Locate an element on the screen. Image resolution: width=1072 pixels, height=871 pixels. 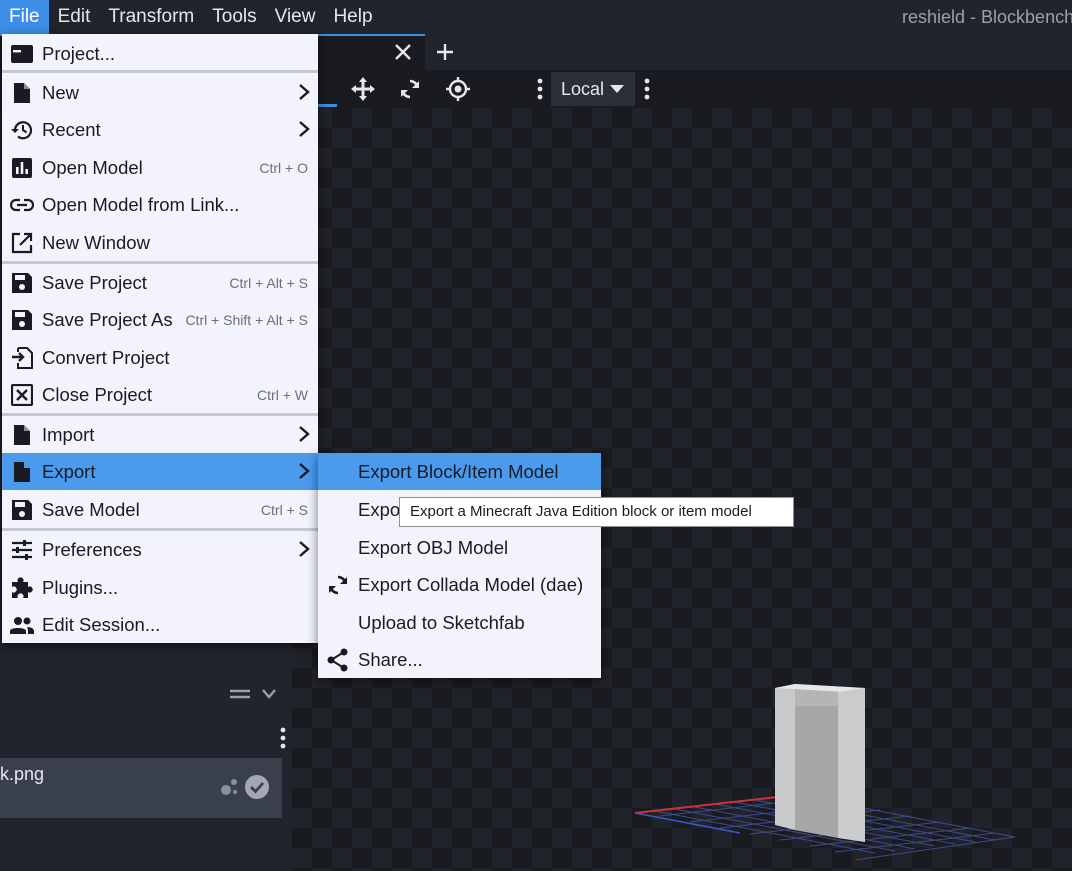
puzzle-icon is located at coordinates (22, 587).